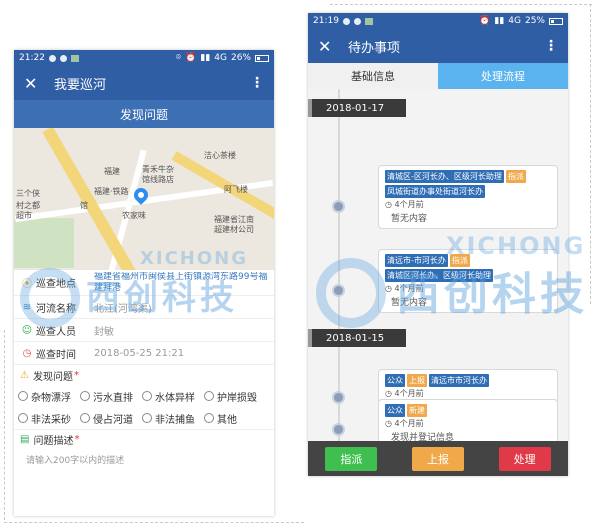 This screenshot has width=600, height=530. What do you see at coordinates (77, 439) in the screenshot?
I see `required-mark: *` at bounding box center [77, 439].